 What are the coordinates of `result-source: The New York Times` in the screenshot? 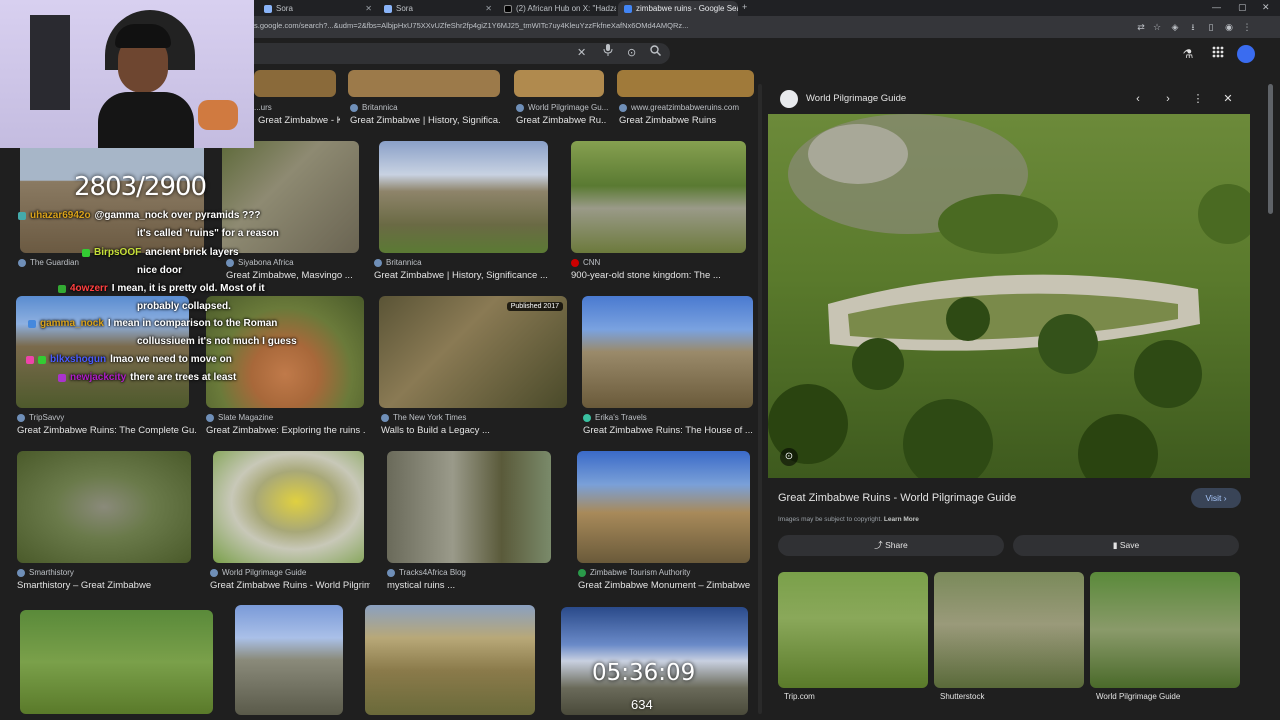 It's located at (423, 417).